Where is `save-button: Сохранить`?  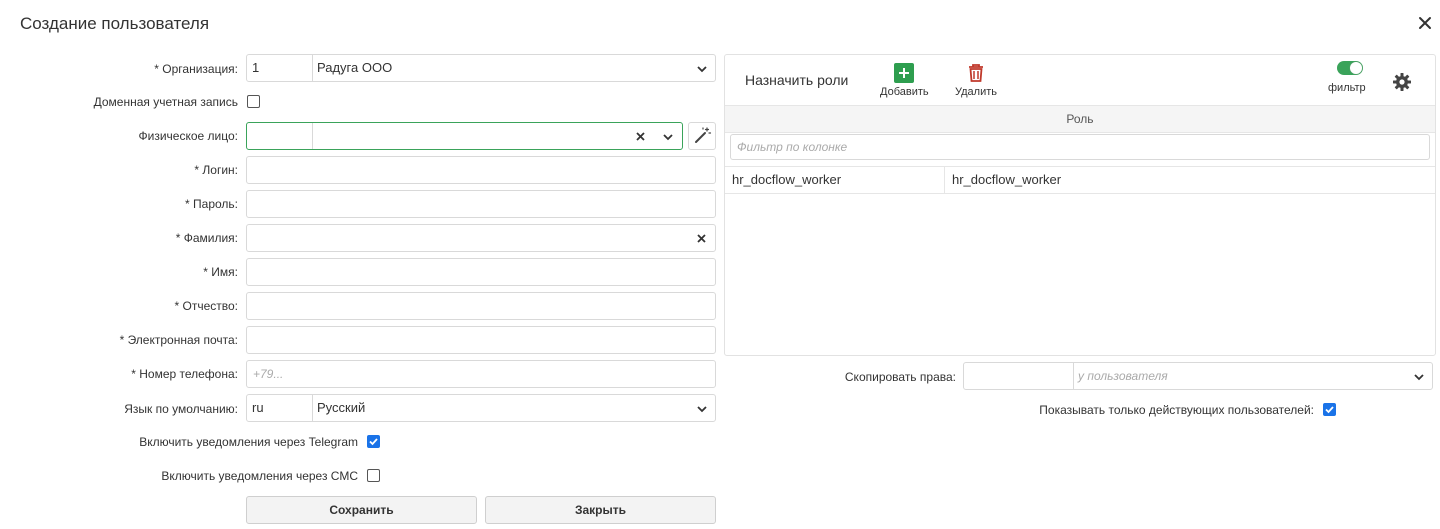
save-button: Сохранить is located at coordinates (361, 510).